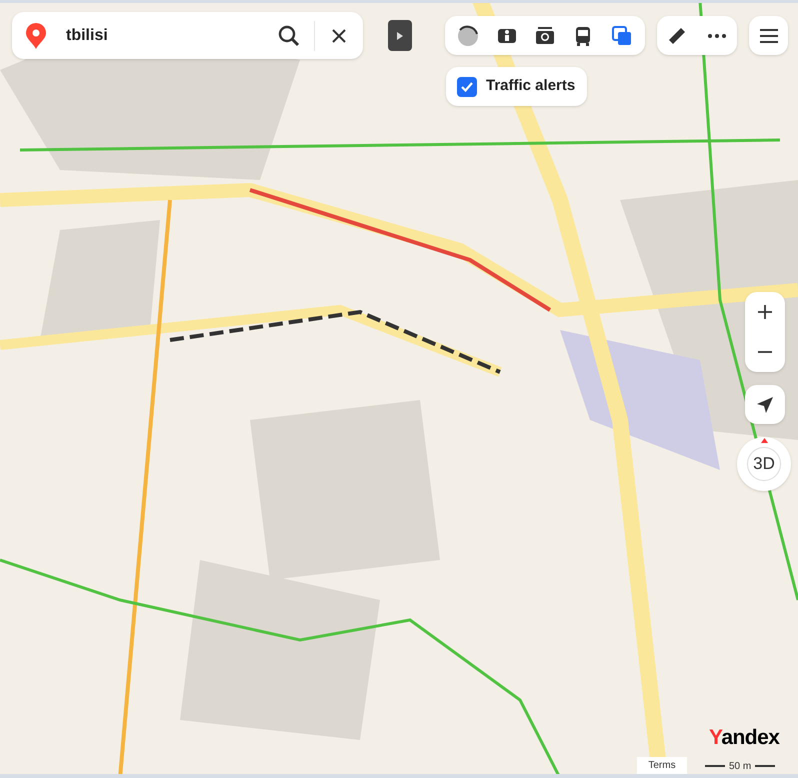 The image size is (798, 778). What do you see at coordinates (468, 35) in the screenshot?
I see `traffic-icon` at bounding box center [468, 35].